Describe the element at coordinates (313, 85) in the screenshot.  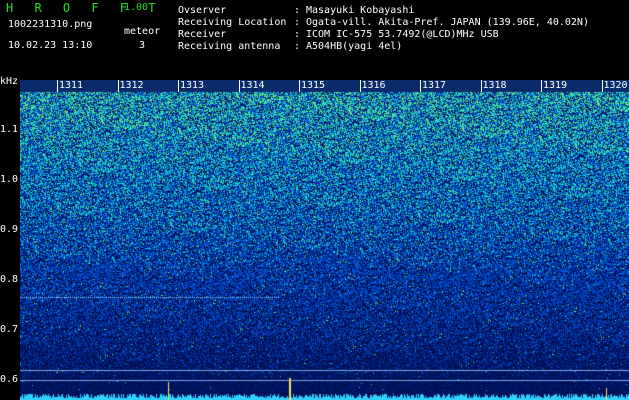
I see `x-tick-label: 1315` at that location.